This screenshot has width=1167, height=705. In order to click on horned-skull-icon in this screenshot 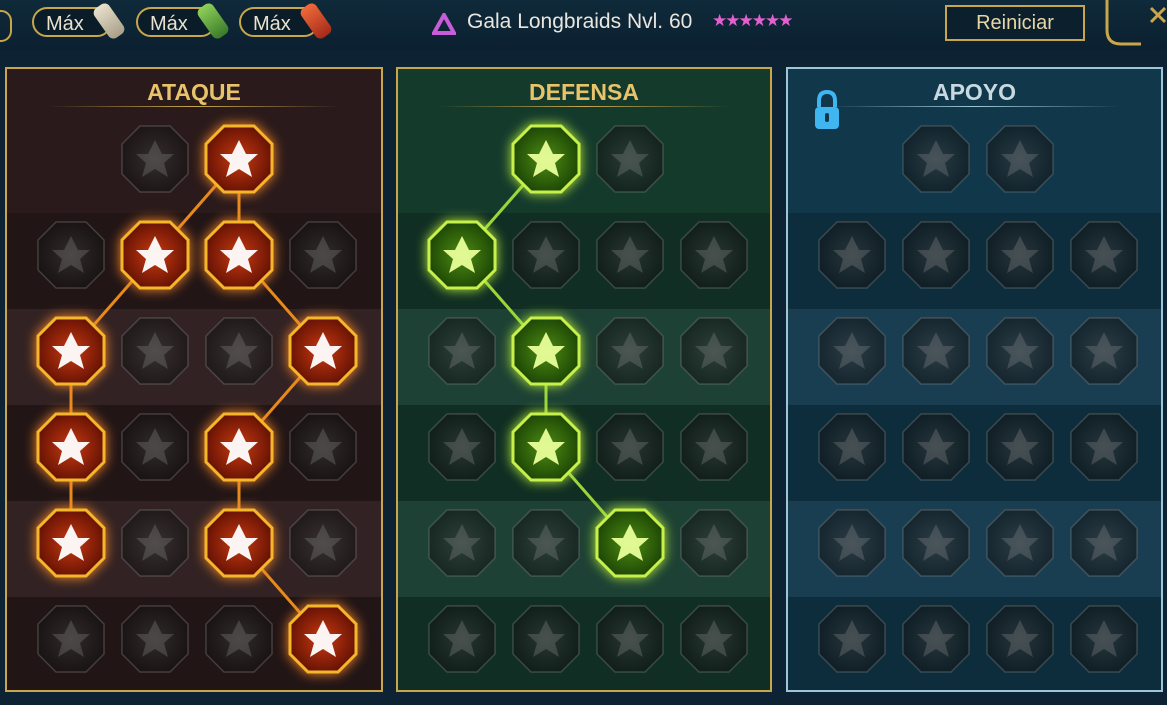, I will do `click(936, 639)`.